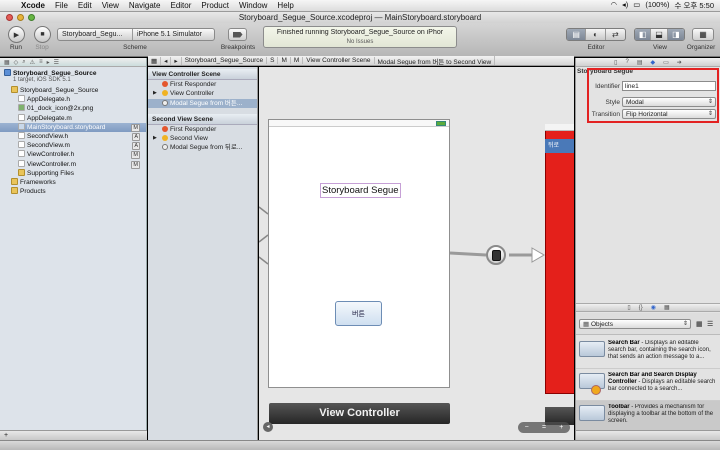 This screenshot has width=720, height=450. Describe the element at coordinates (61, 5) in the screenshot. I see `menu-file: File` at that location.